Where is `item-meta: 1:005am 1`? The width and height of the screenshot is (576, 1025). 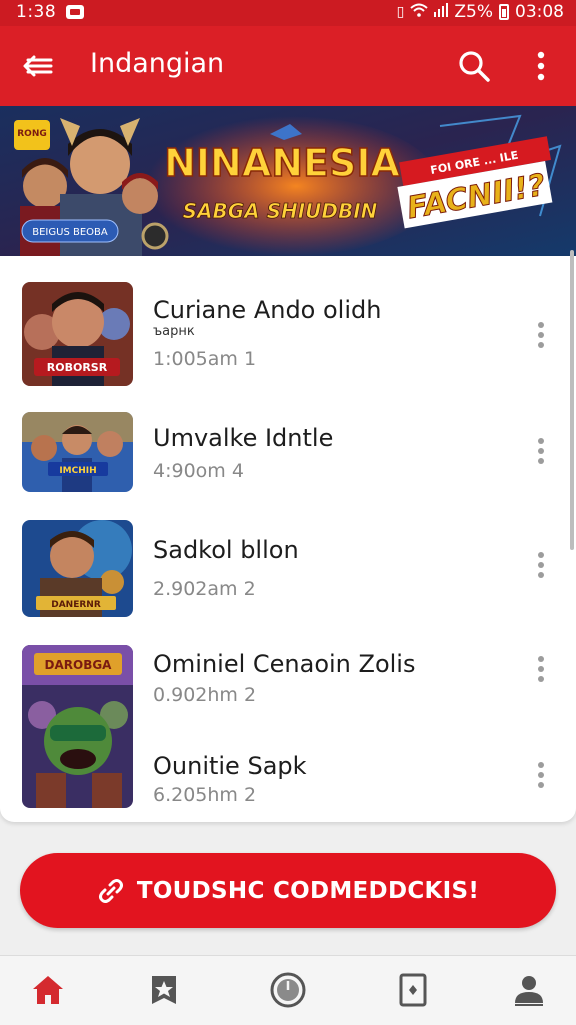 item-meta: 1:005am 1 is located at coordinates (205, 359).